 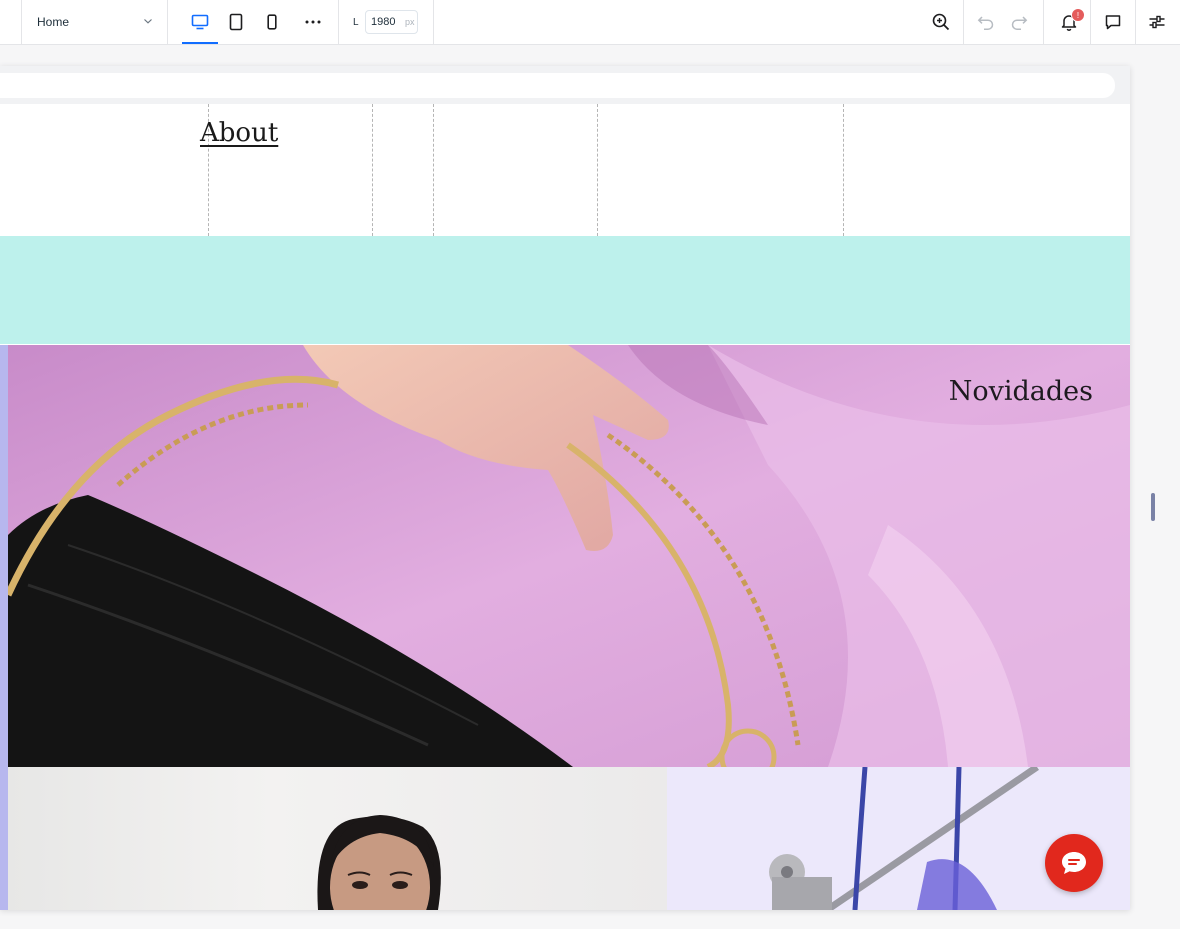 I want to click on sliders-icon, so click(x=1157, y=22).